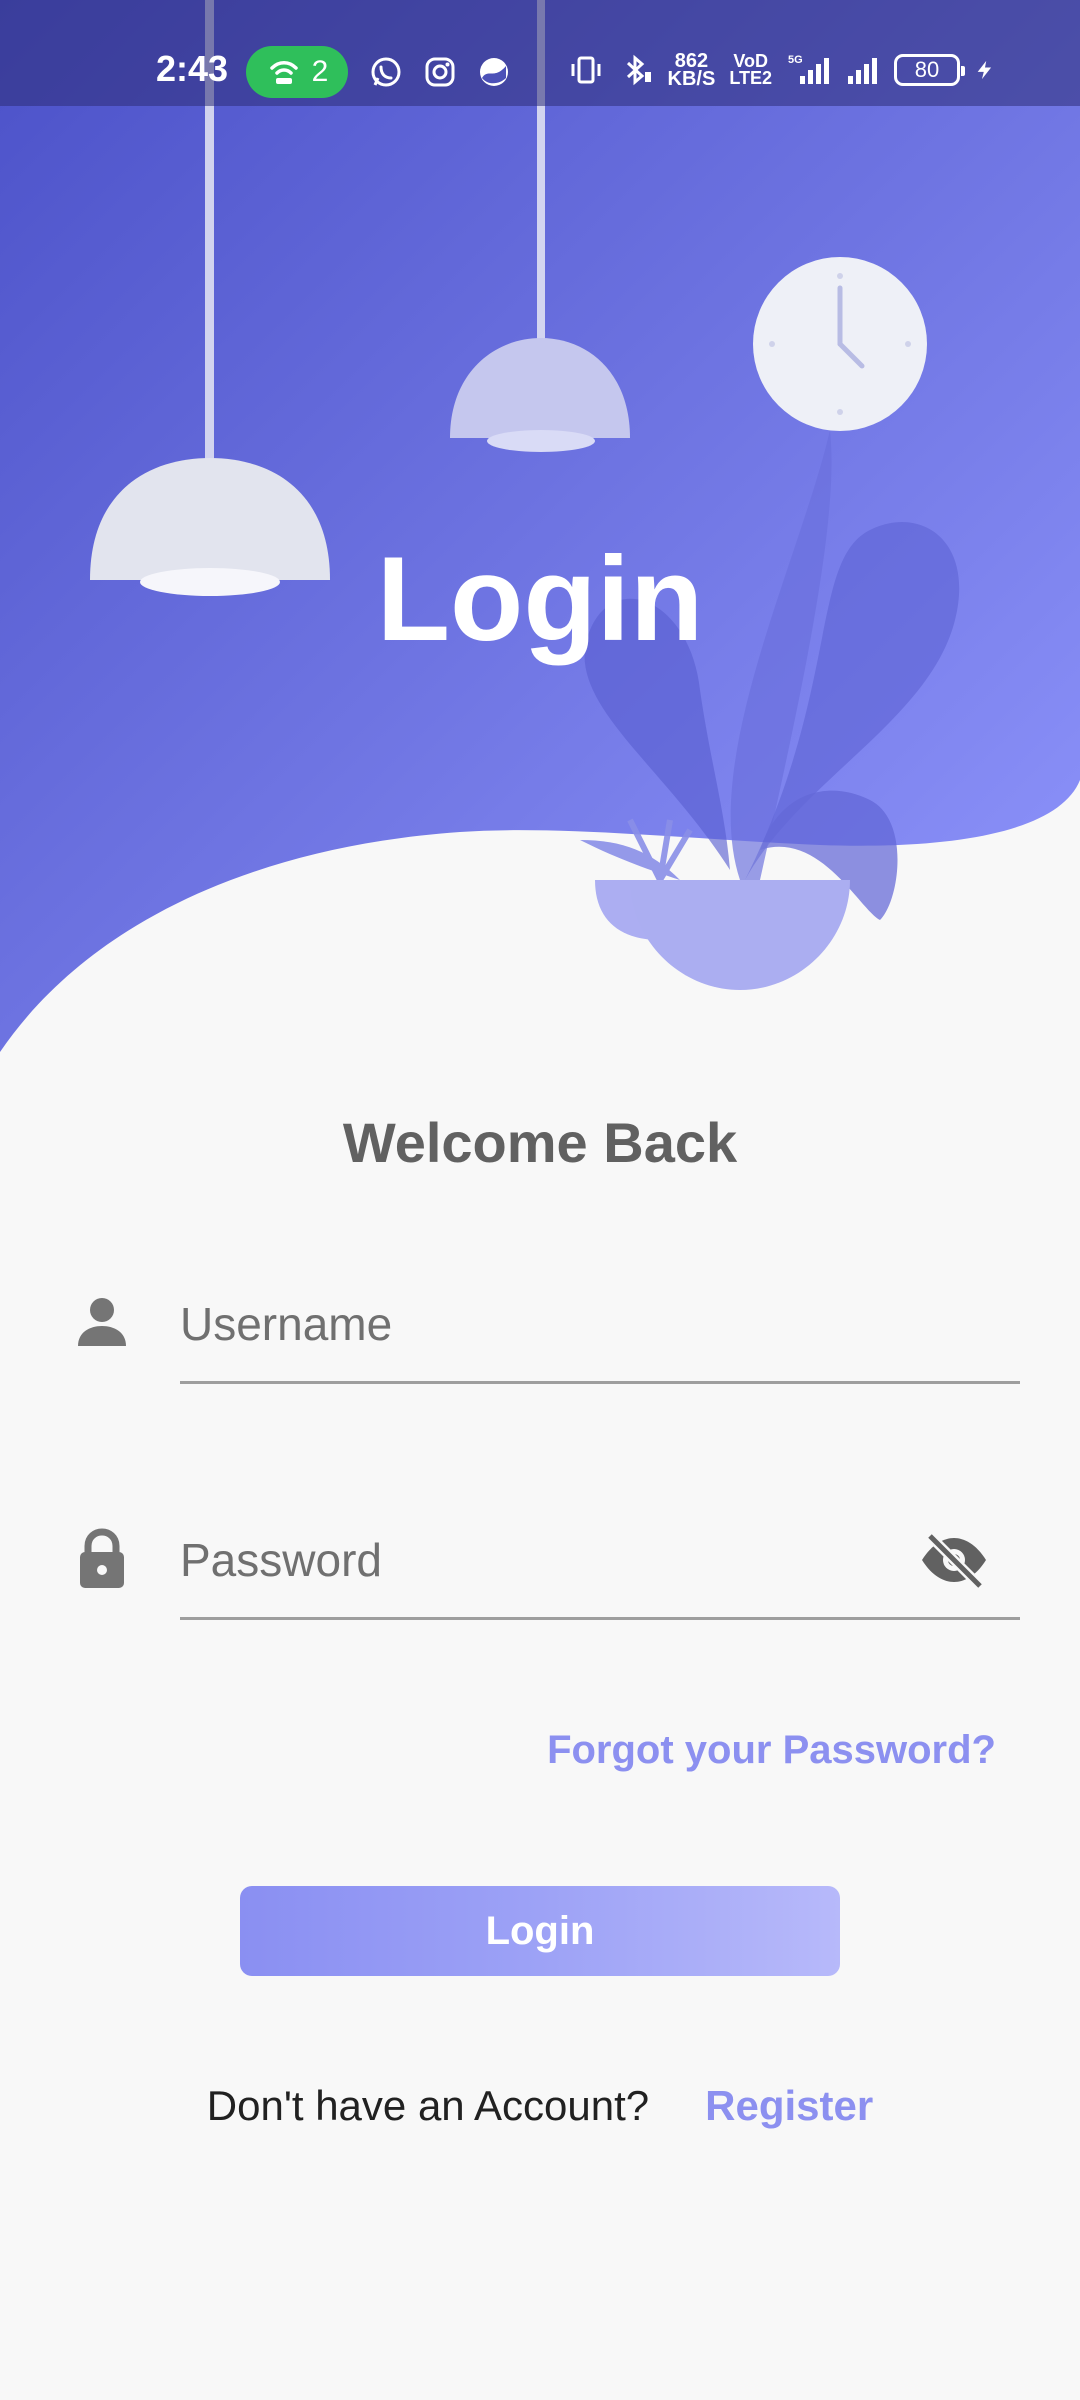 The image size is (1080, 2400). I want to click on hotspot-indicator: 2, so click(297, 72).